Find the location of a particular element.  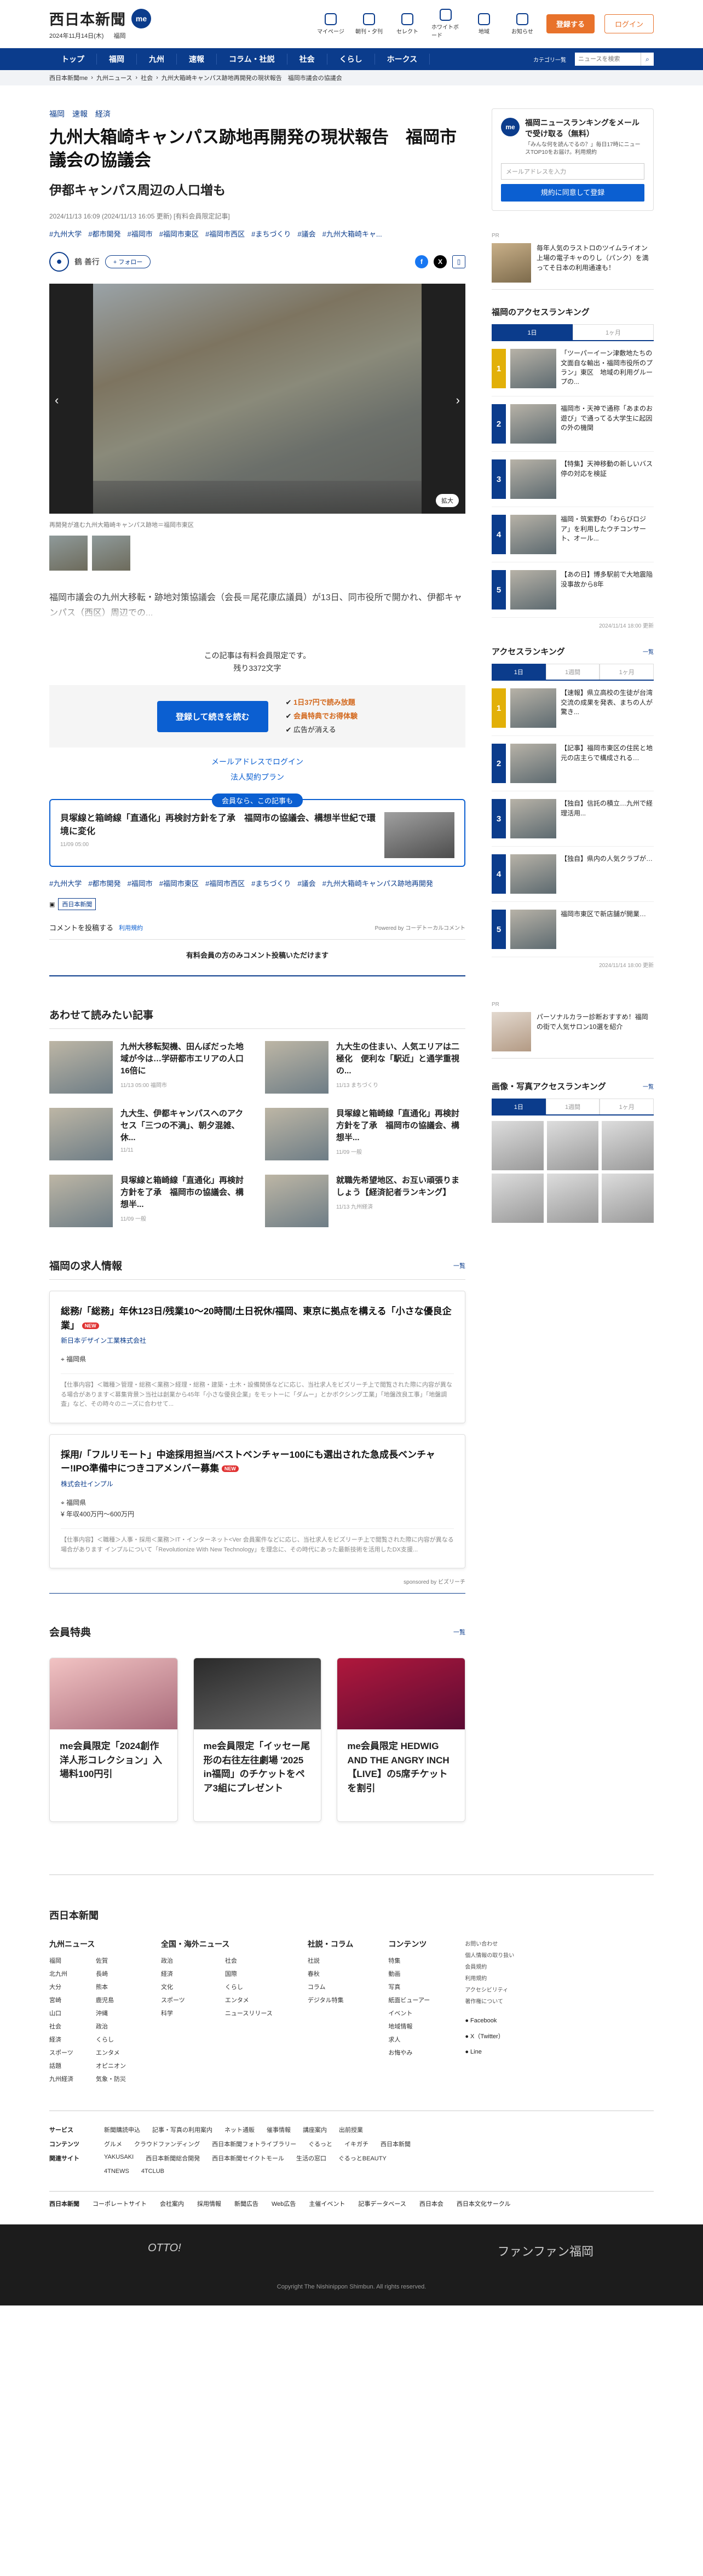

jobs-more-link: 一覧 is located at coordinates (459, 1265).